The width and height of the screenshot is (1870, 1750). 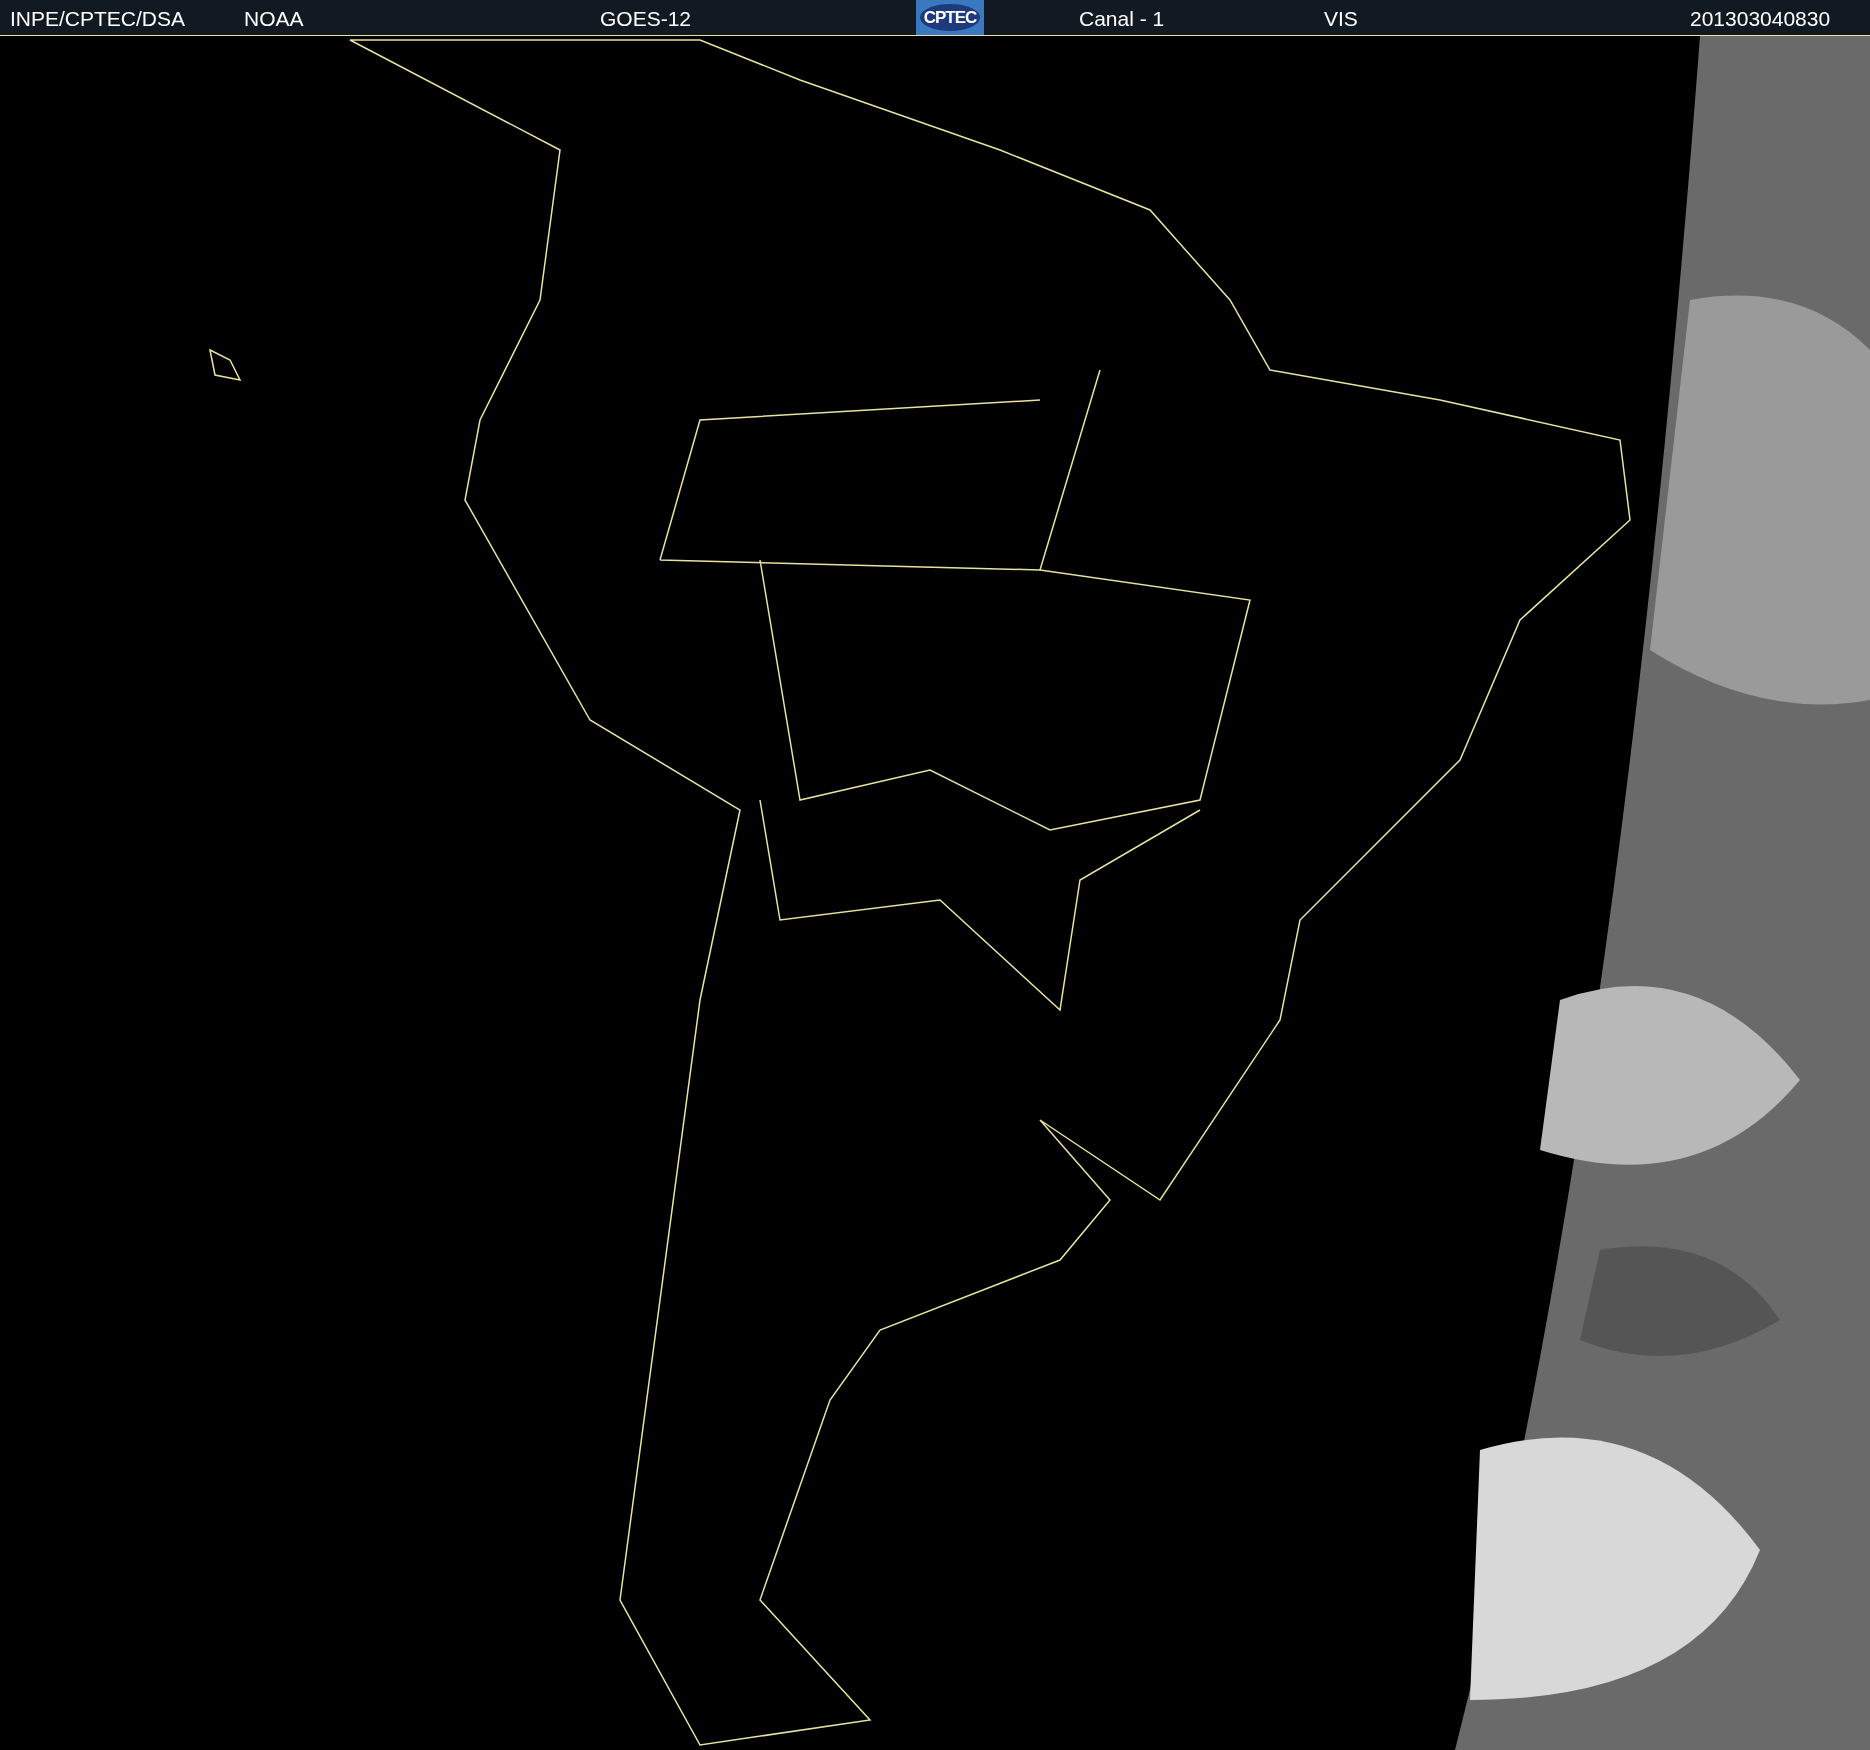 I want to click on header-label: INPE/CPTEC/DSA, so click(x=98, y=19).